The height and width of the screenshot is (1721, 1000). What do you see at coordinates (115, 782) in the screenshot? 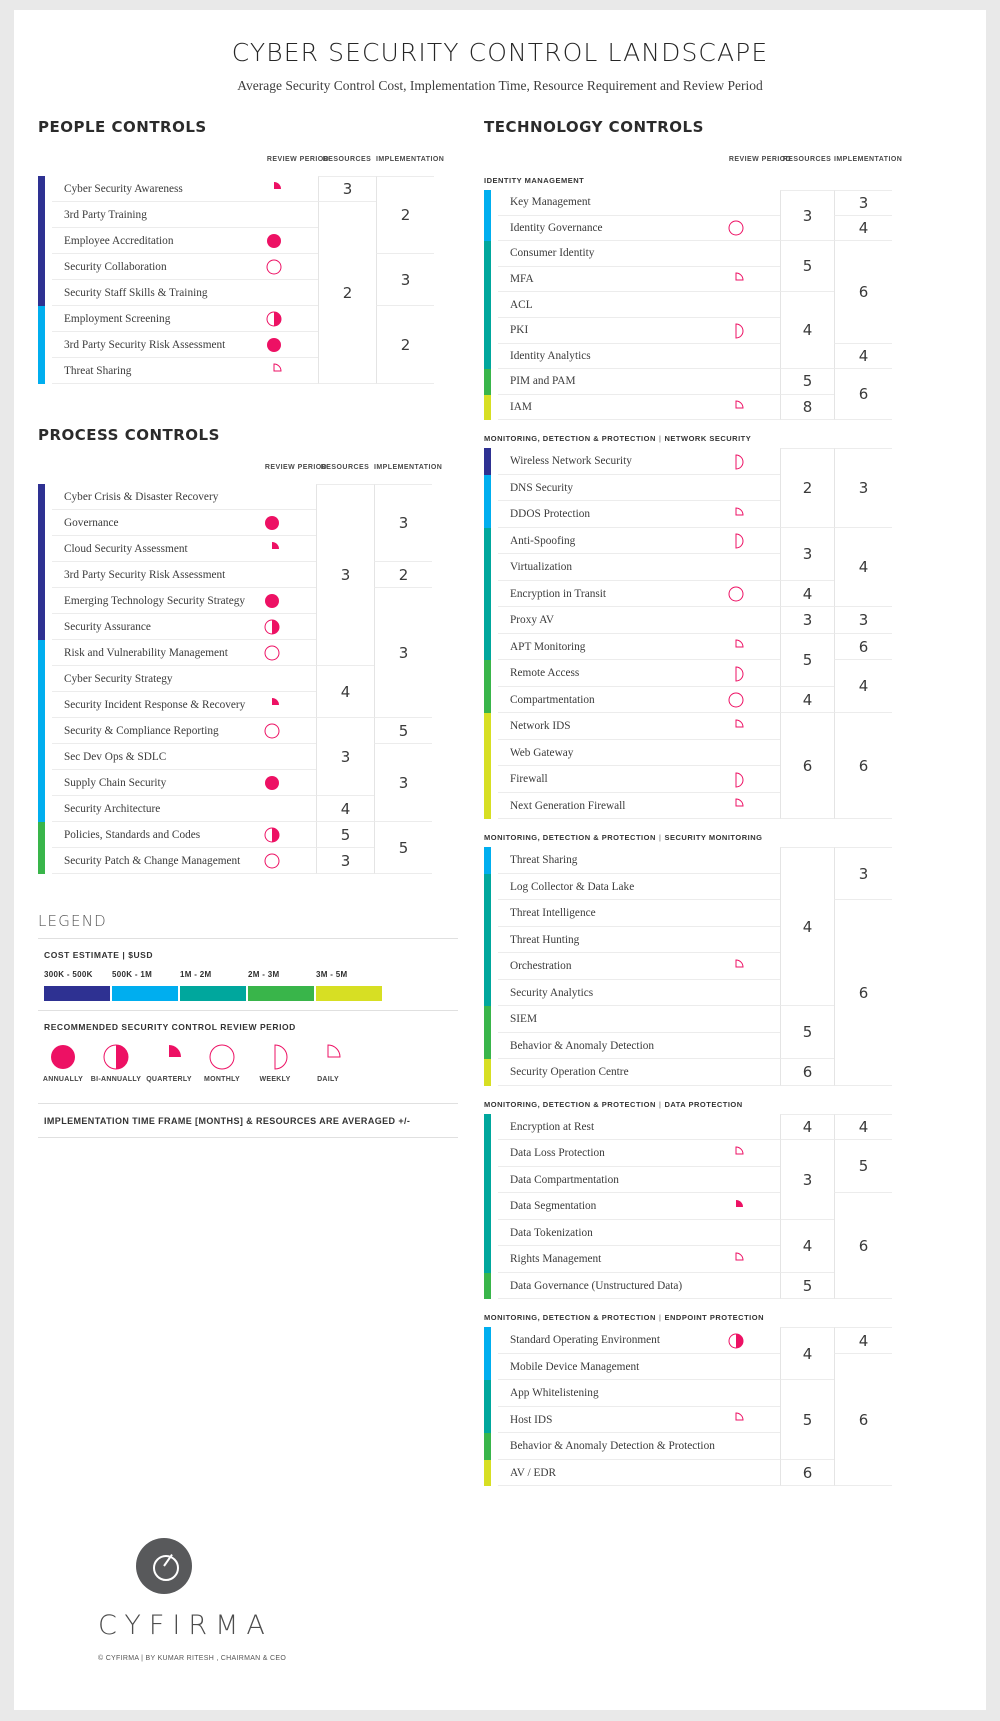
I see `control-label: Supply Chain Security` at bounding box center [115, 782].